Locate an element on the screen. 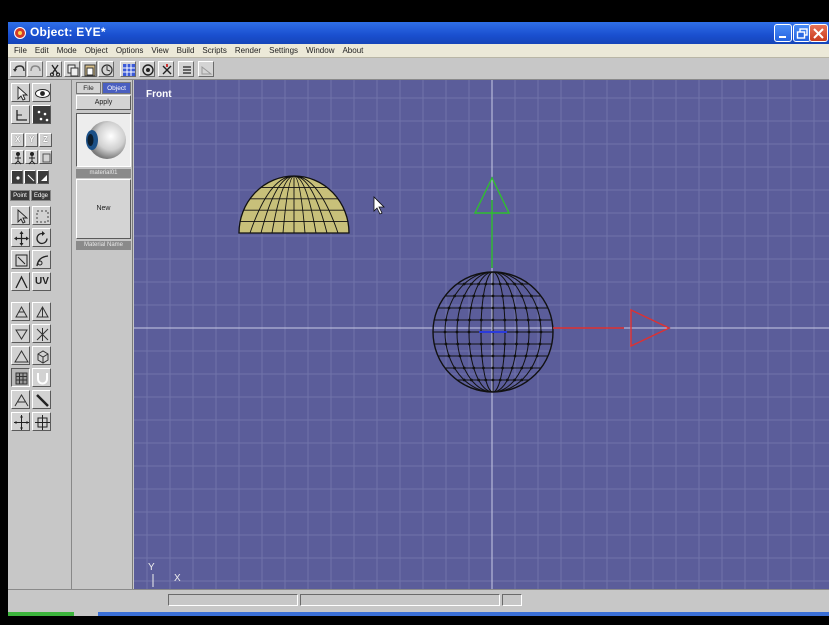  menu-about: About is located at coordinates (352, 50).